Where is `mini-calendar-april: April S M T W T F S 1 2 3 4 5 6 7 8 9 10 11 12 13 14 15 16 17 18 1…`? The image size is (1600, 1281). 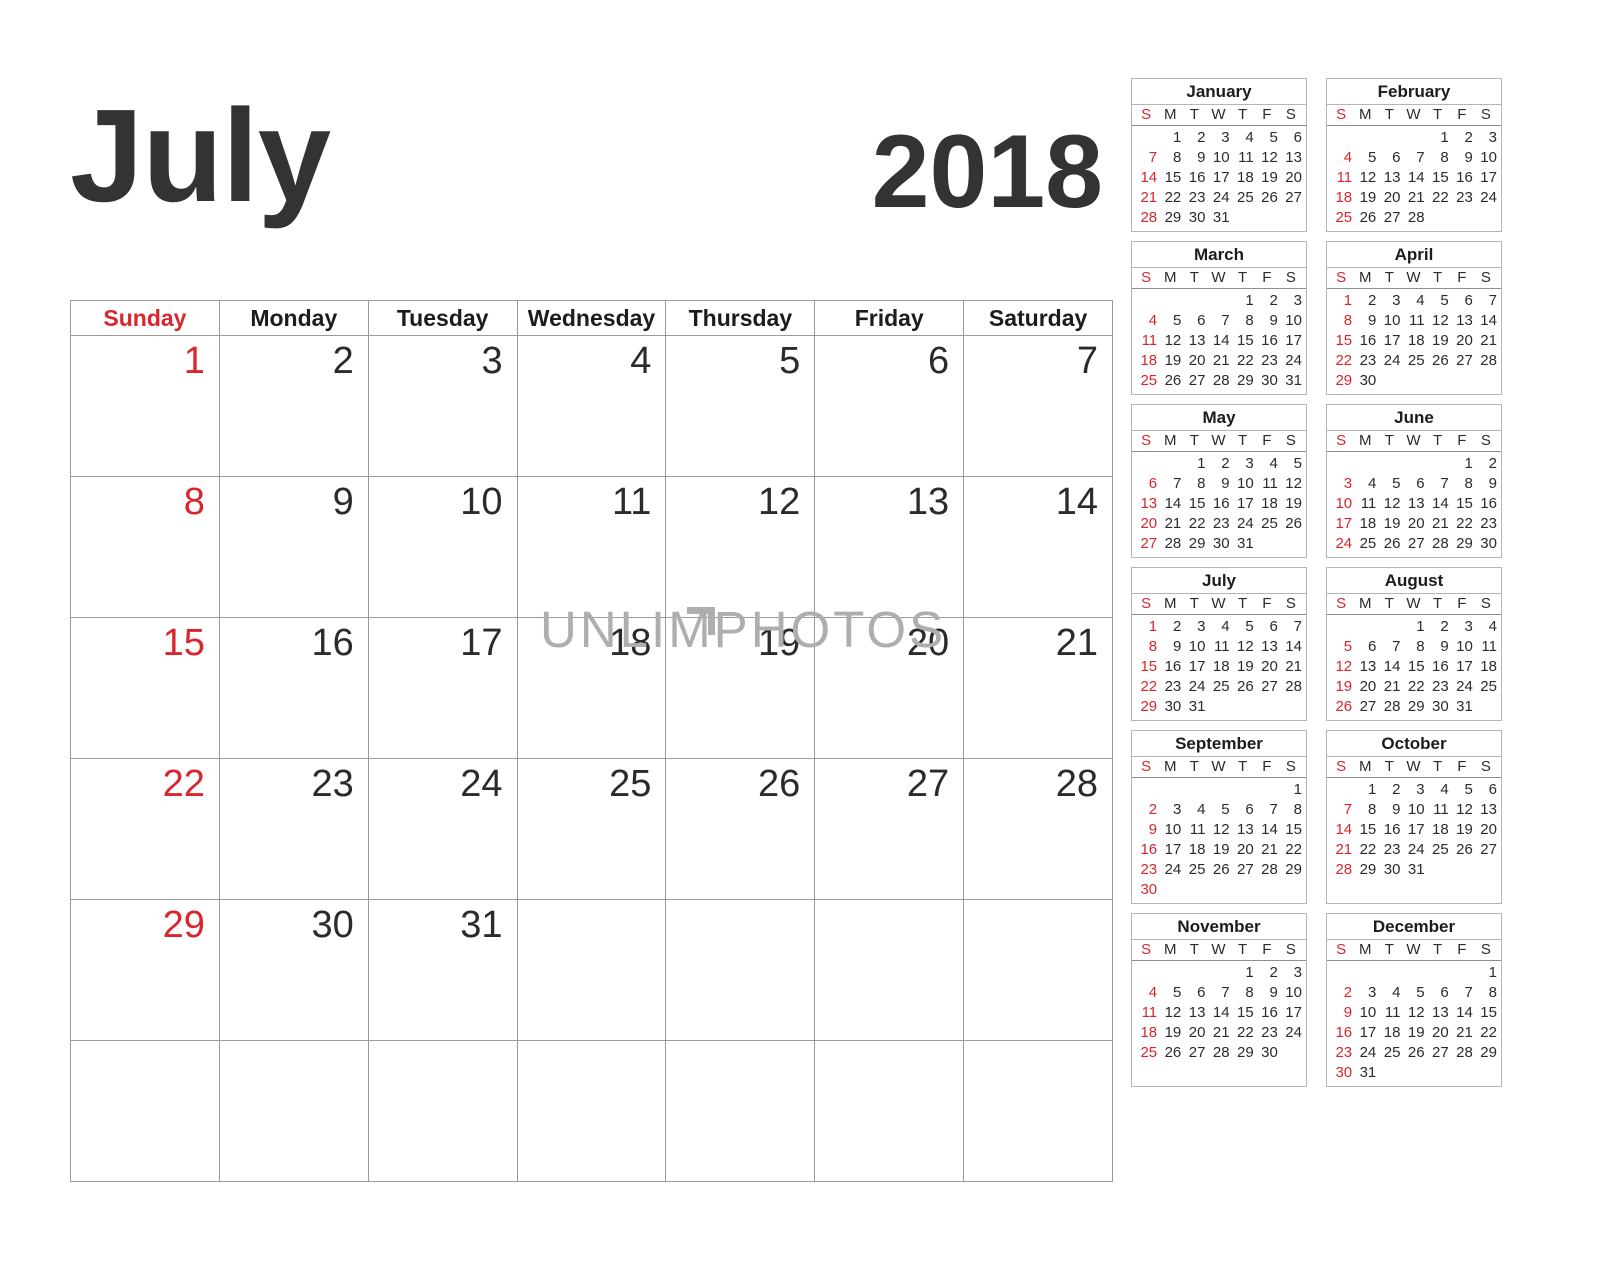
mini-calendar-april: April S M T W T F S 1 2 3 4 5 6 7 8 9 10 11 12 13 14 15 16 17 18 1… is located at coordinates (1414, 318).